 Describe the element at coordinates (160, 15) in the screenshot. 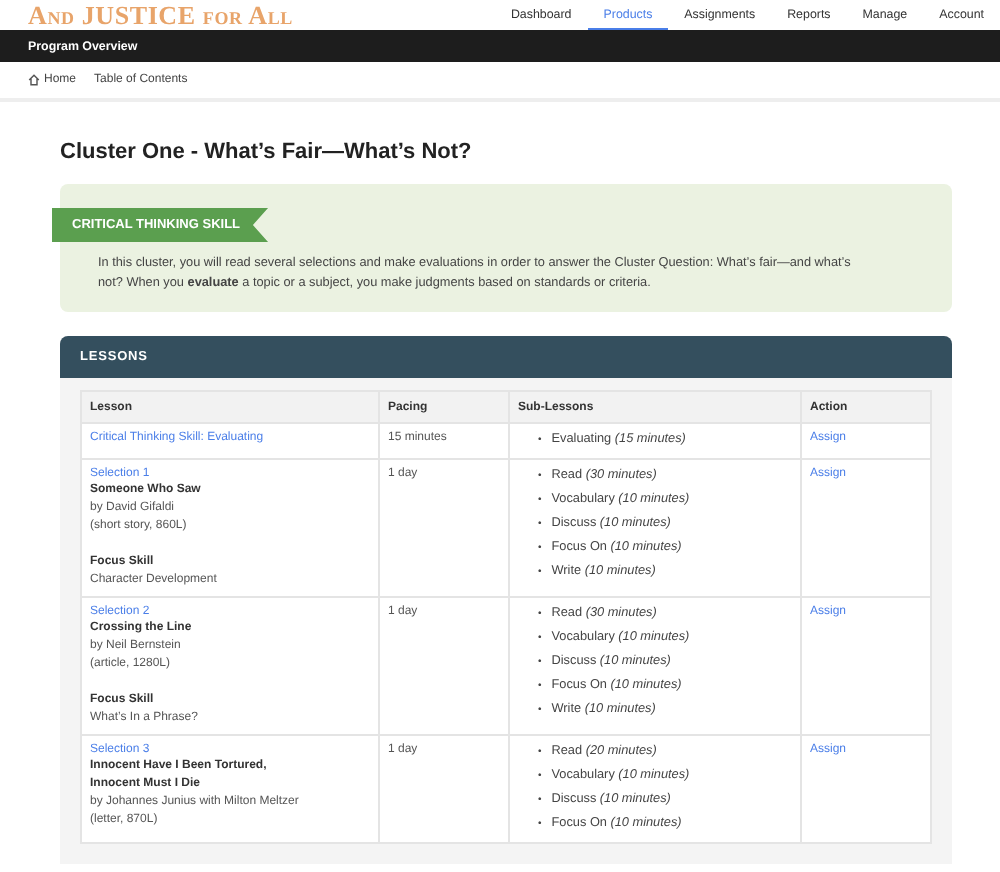

I see `logo-text: And JUSTICE for All` at that location.